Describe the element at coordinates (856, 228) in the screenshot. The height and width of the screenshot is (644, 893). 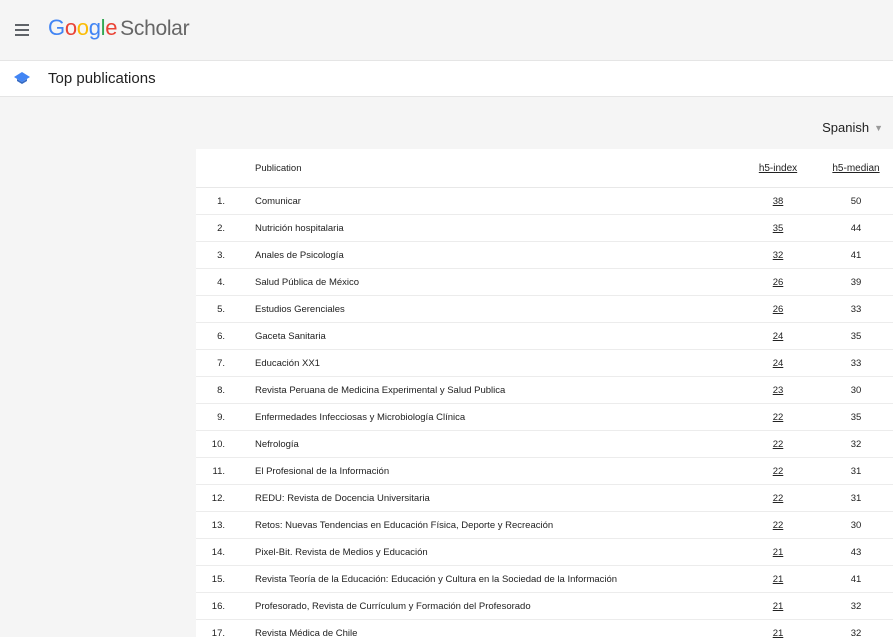
I see `h5-median-cell: 44` at that location.